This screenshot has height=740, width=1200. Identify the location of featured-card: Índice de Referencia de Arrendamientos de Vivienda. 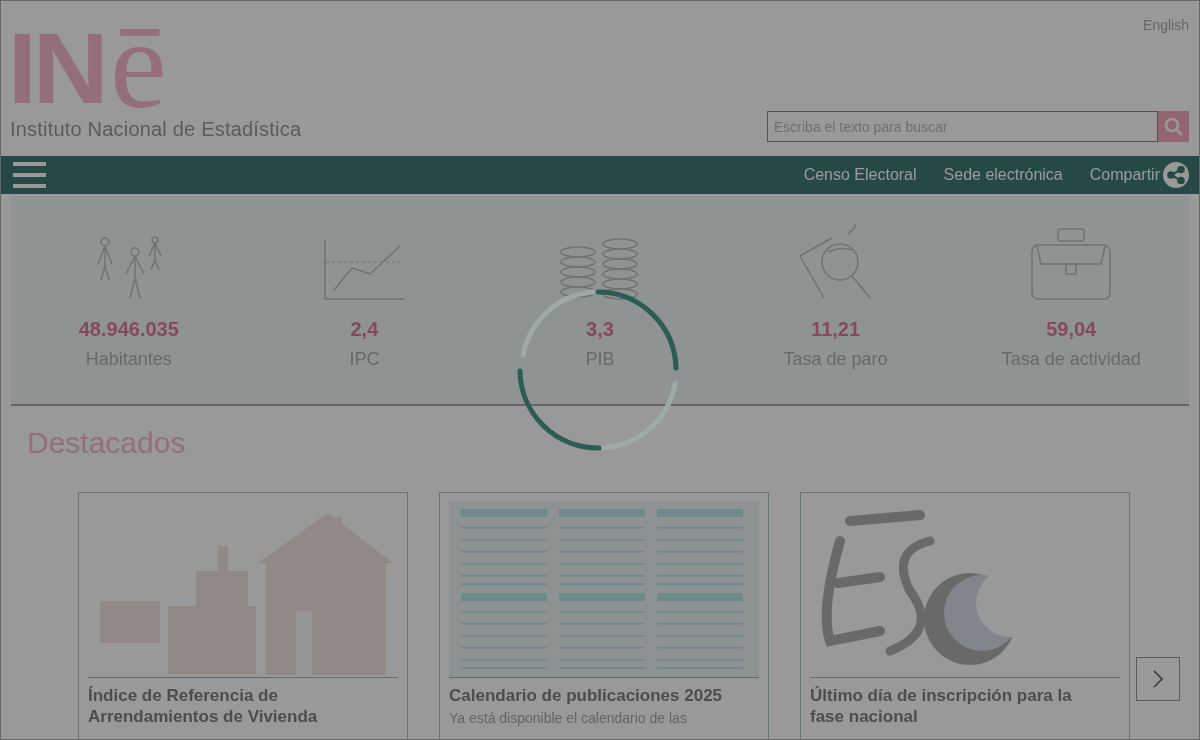
(243, 615).